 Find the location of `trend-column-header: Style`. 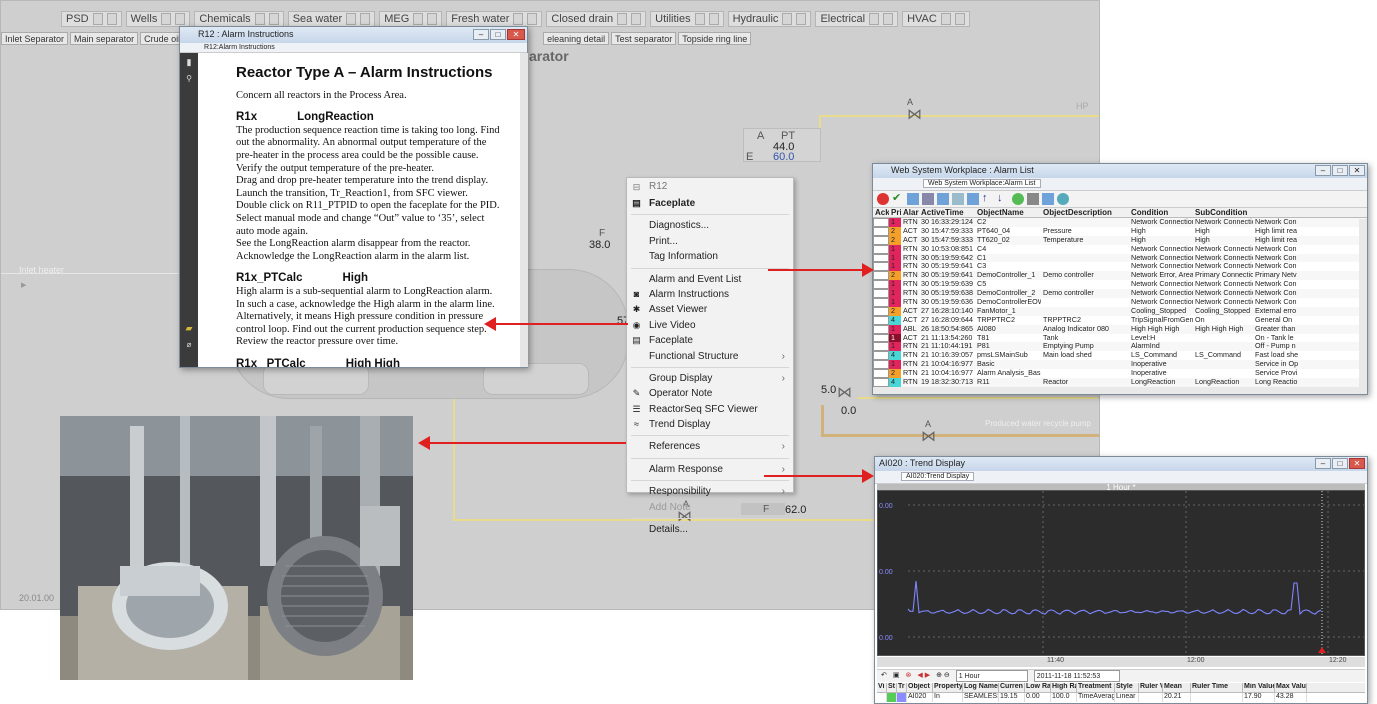

trend-column-header: Style is located at coordinates (1127, 687).